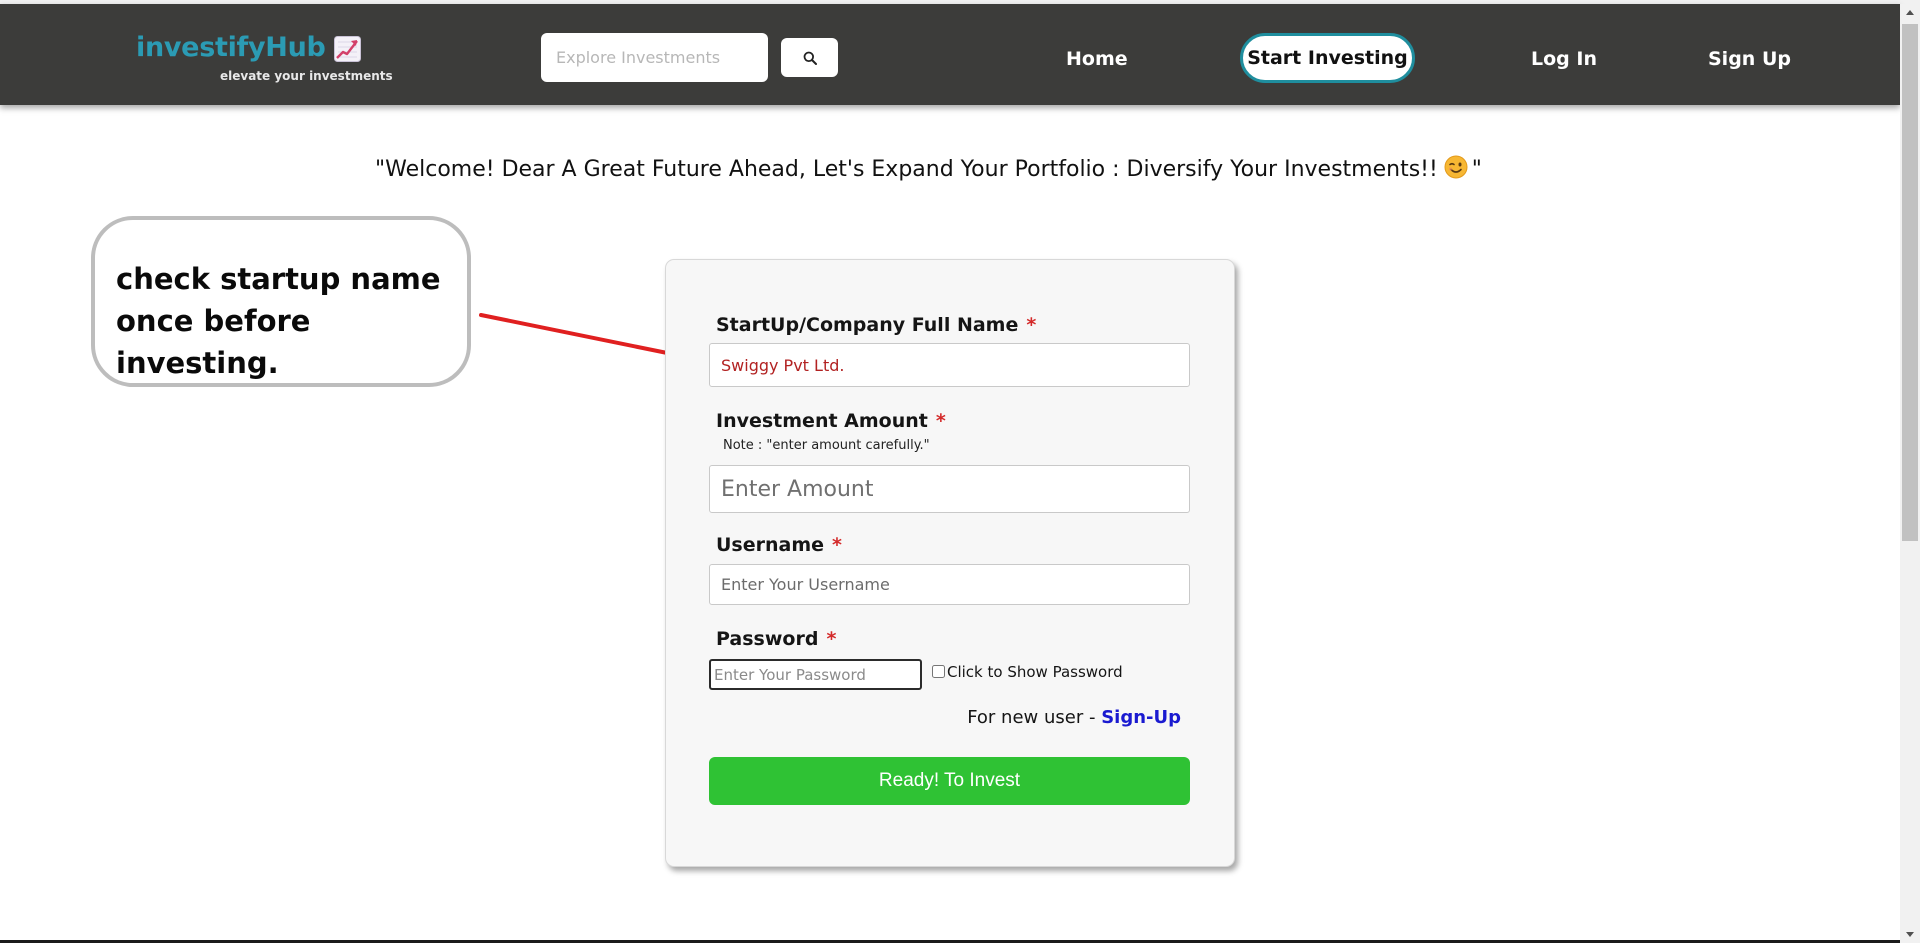 Image resolution: width=1920 pixels, height=943 pixels. What do you see at coordinates (1476, 169) in the screenshot?
I see `welcome-closing-quote: "` at bounding box center [1476, 169].